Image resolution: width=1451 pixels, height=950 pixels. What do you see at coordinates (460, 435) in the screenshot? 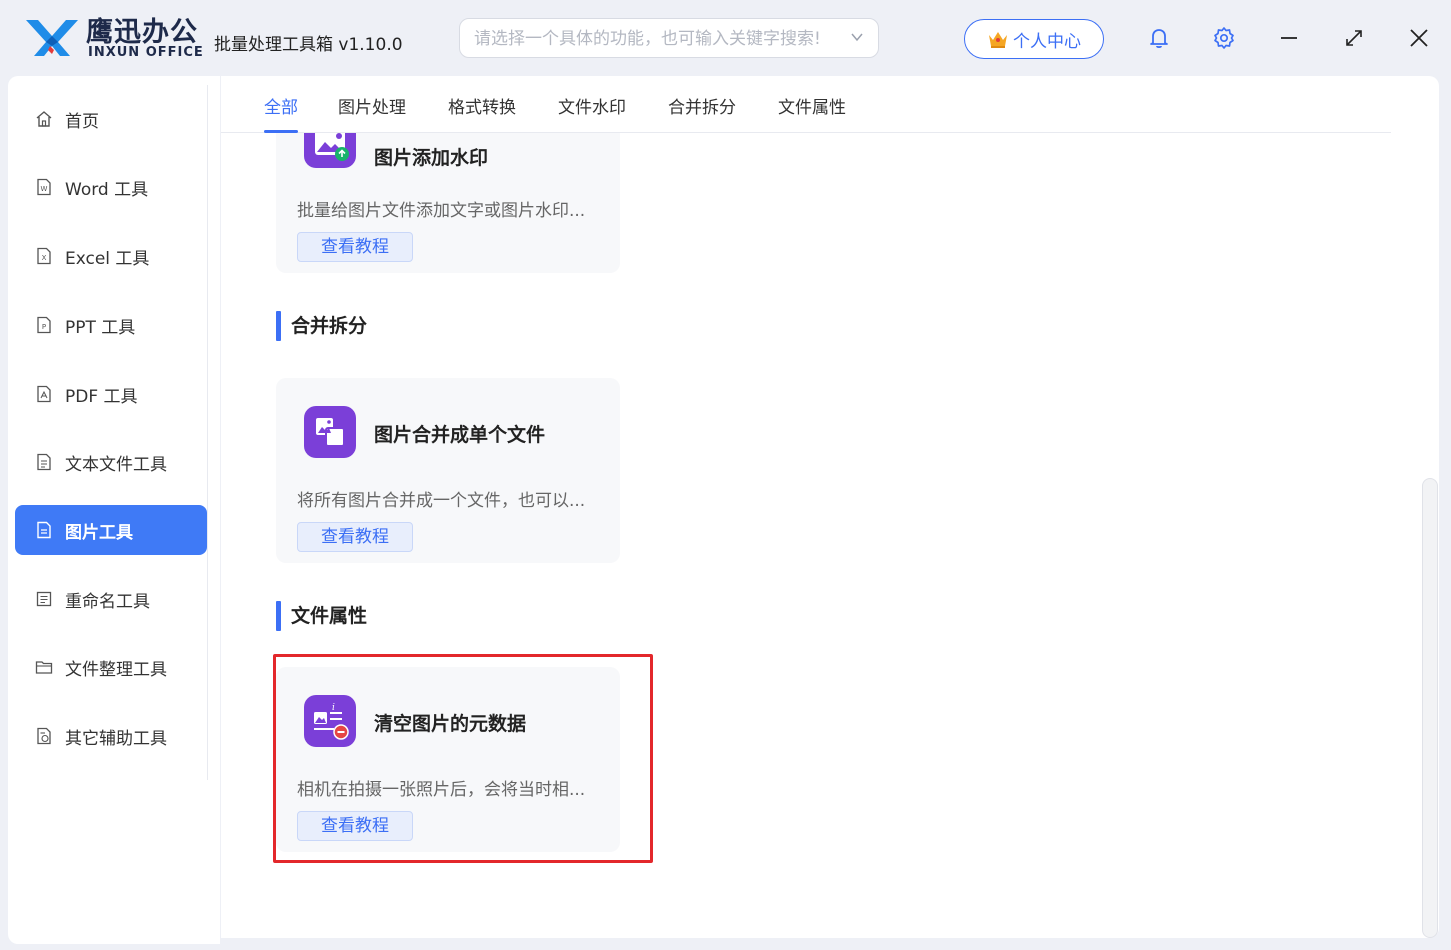
I see `card-title: 图片合并成单个文件` at bounding box center [460, 435].